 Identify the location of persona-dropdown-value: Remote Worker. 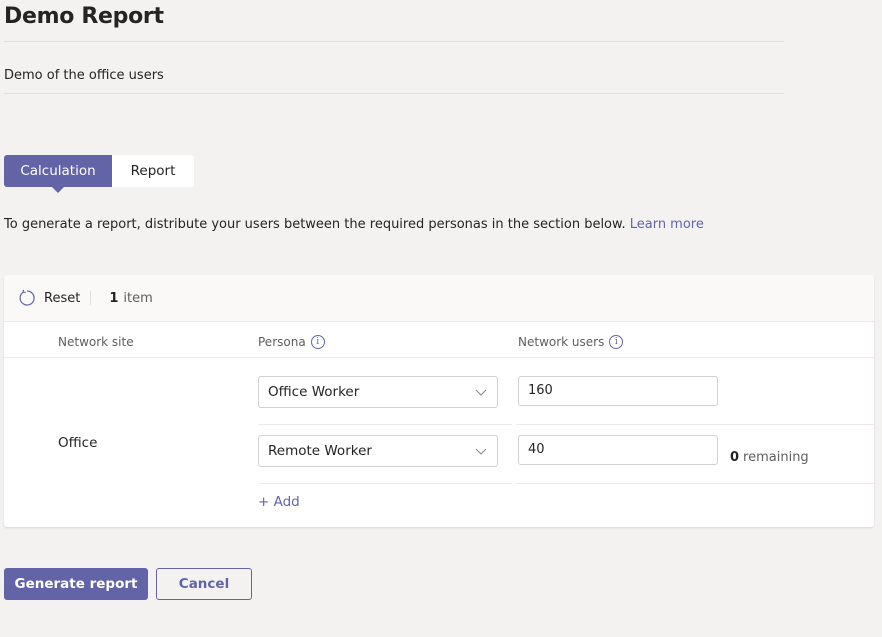
(320, 451).